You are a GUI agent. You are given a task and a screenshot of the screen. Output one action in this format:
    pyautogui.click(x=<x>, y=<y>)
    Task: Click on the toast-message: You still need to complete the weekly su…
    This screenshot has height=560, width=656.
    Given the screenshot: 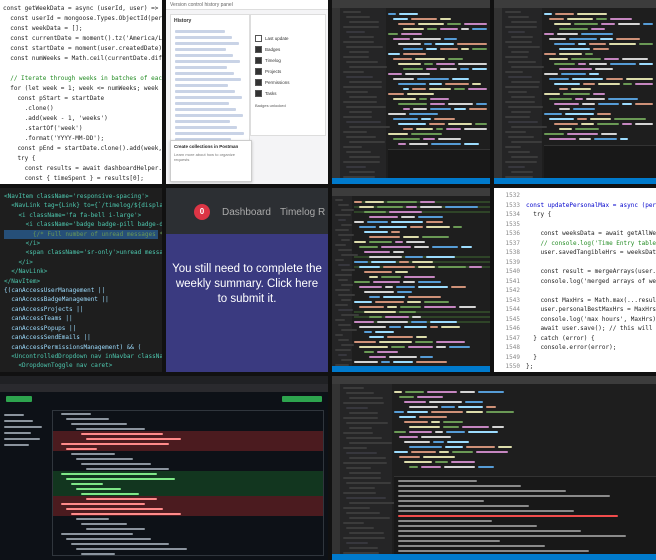 What is the action you would take?
    pyautogui.click(x=247, y=270)
    